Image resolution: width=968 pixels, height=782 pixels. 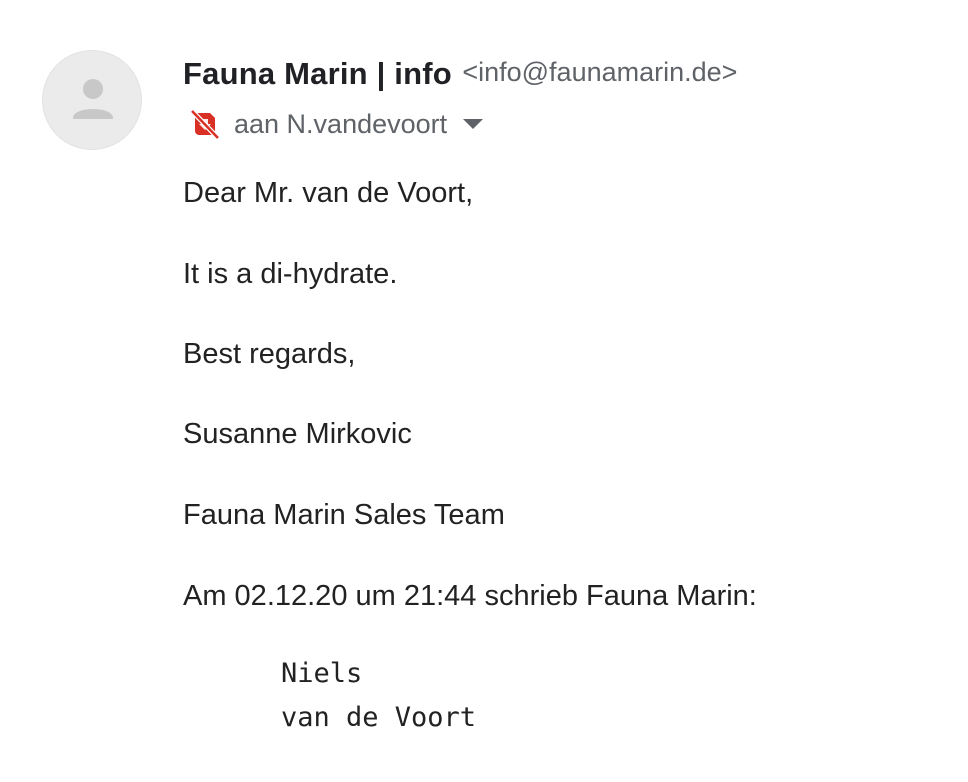 What do you see at coordinates (297, 434) in the screenshot?
I see `signature-name: Susanne Mirkovic` at bounding box center [297, 434].